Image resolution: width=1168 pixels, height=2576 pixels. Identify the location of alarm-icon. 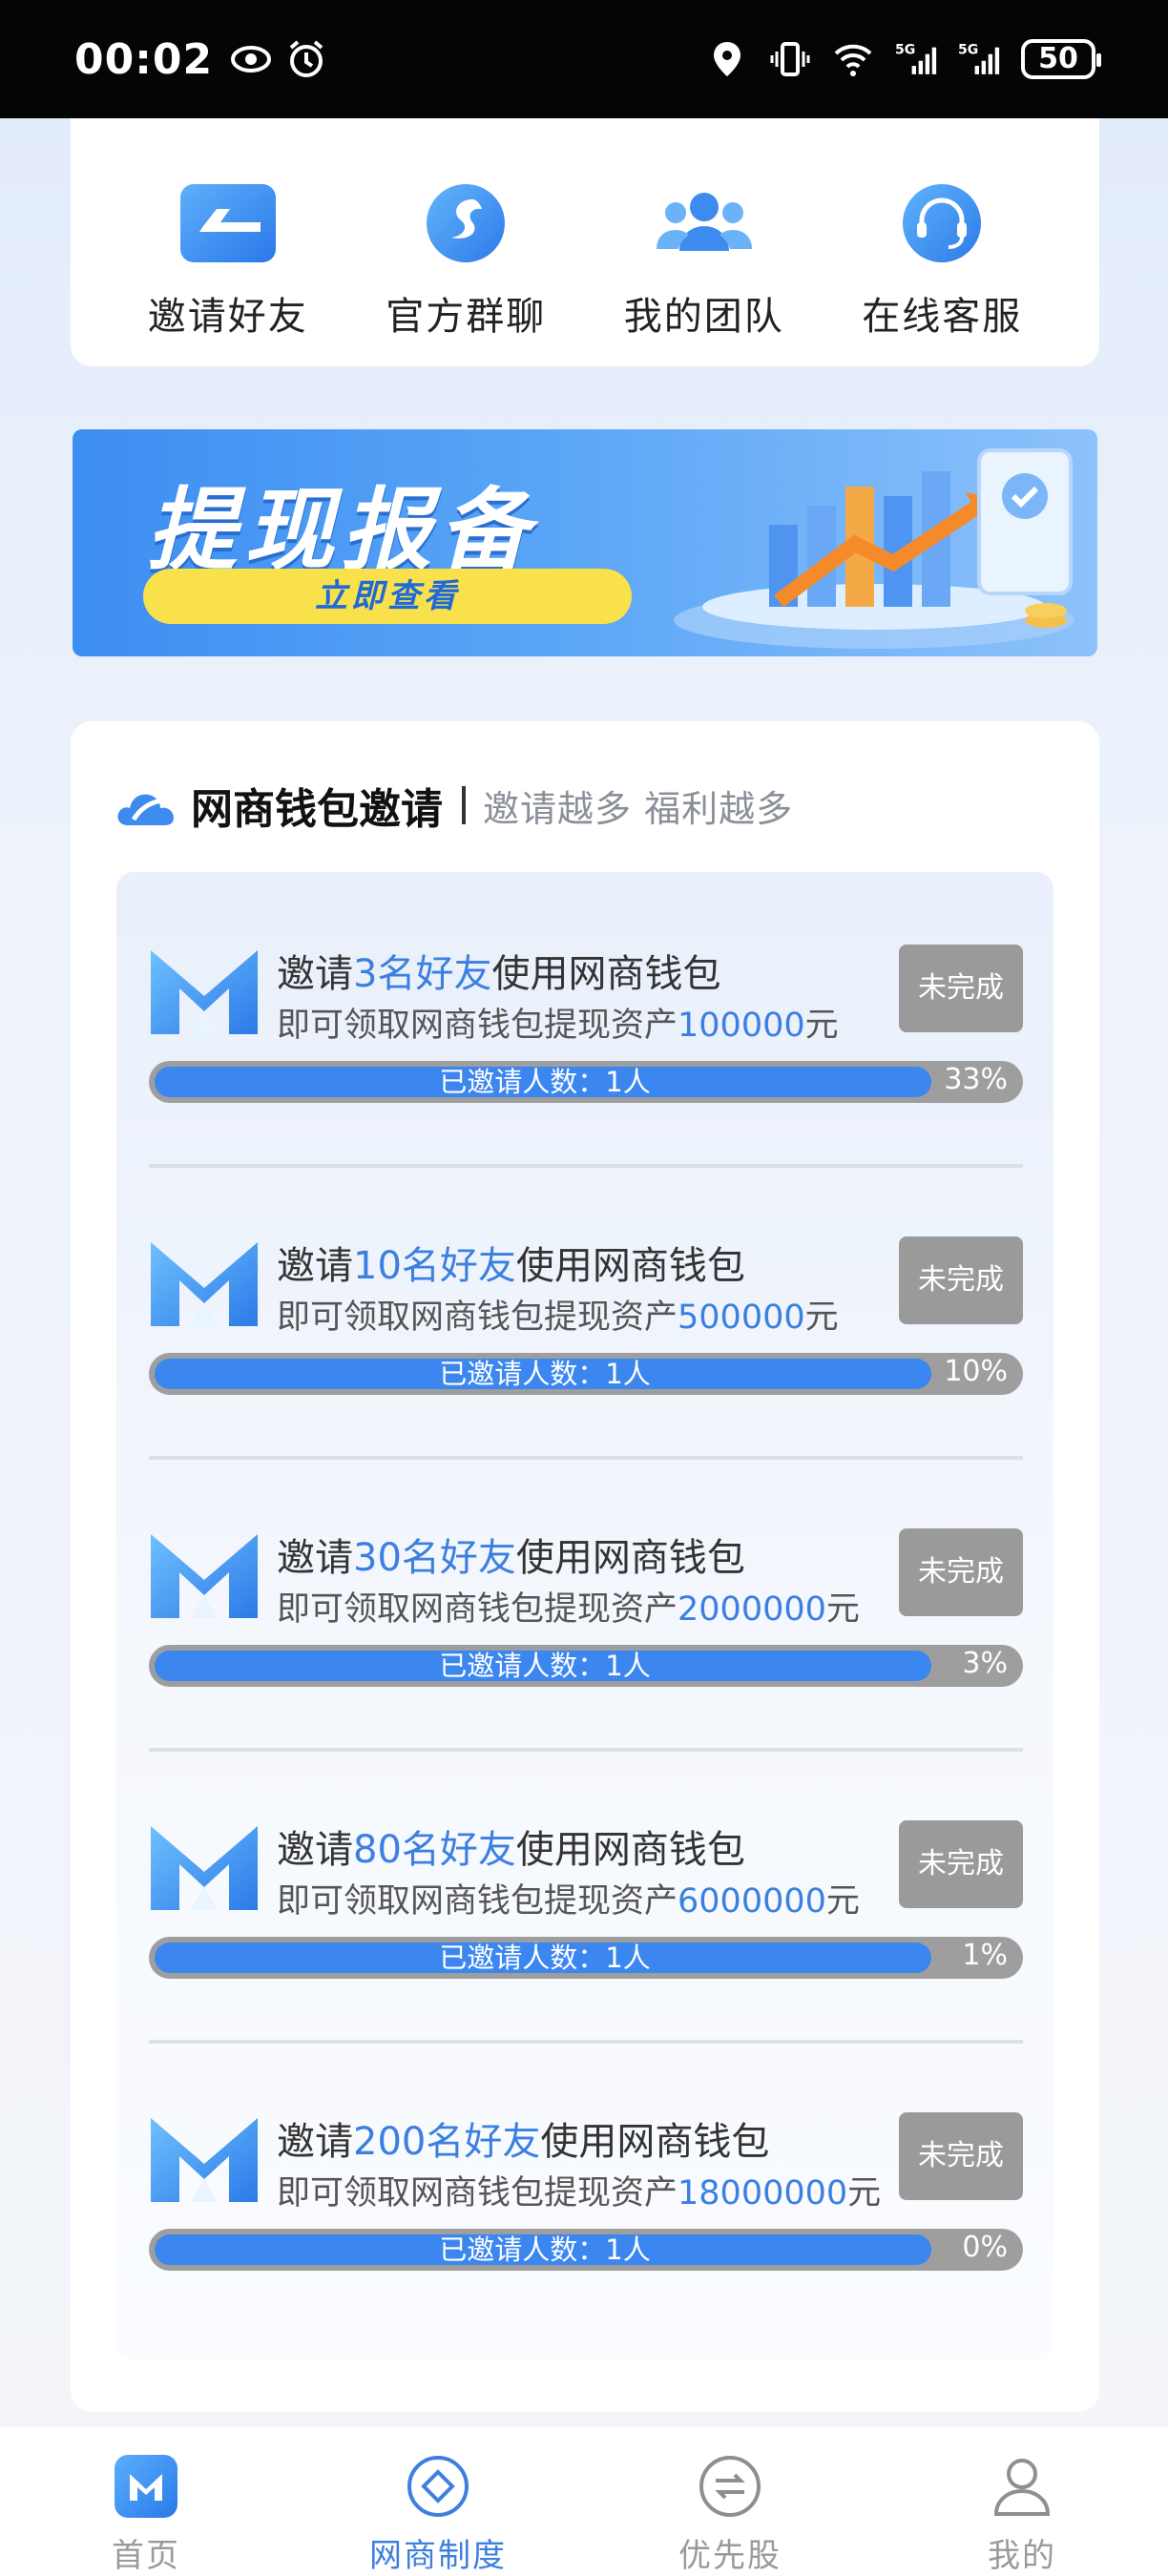
(306, 58).